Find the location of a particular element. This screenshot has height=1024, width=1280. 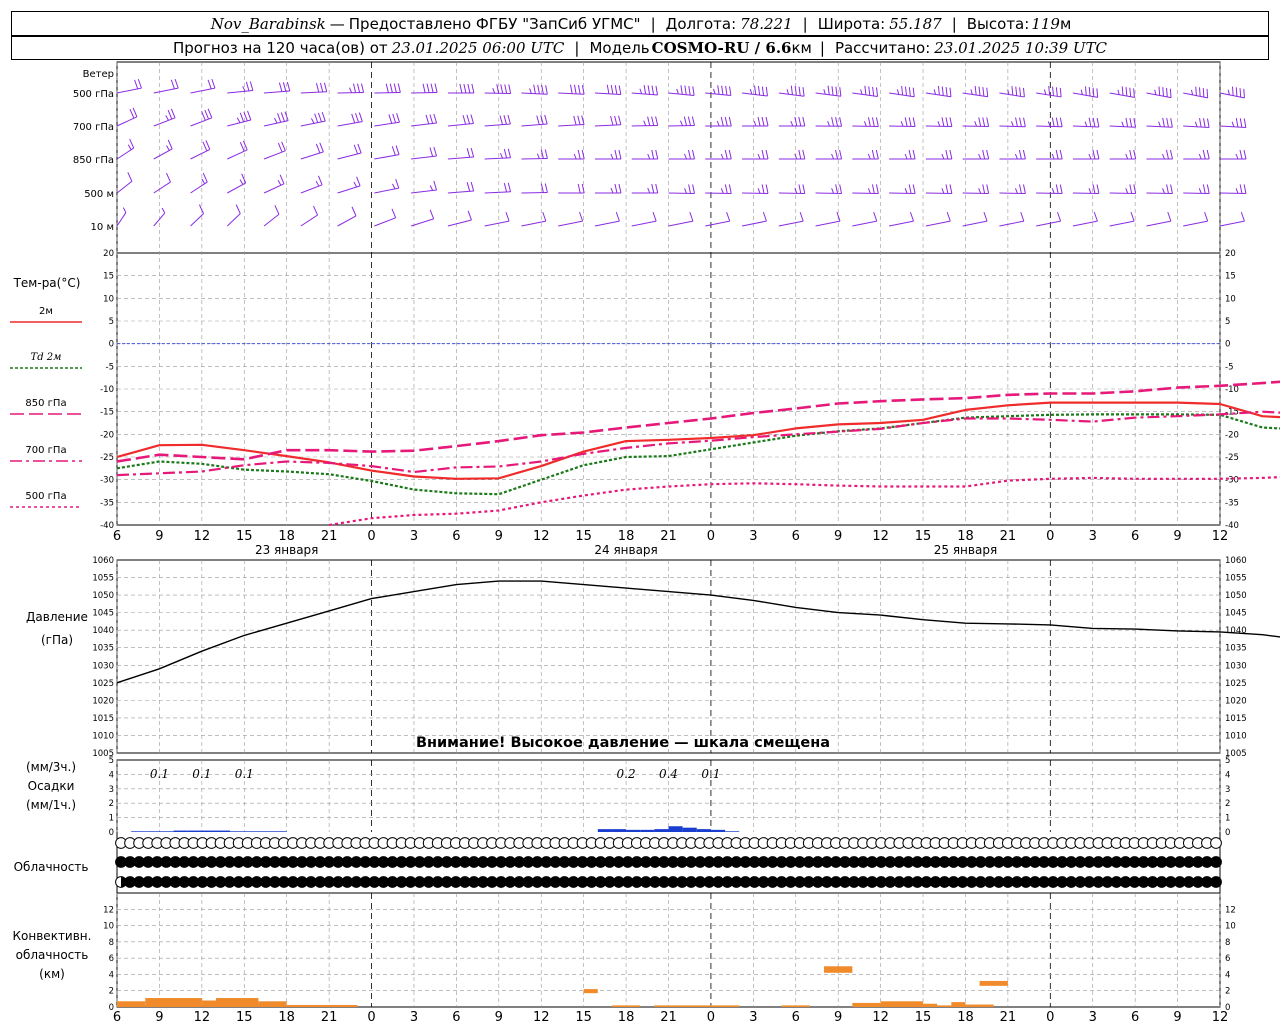

precip-ytick-right: 1 is located at coordinates (1227, 819).